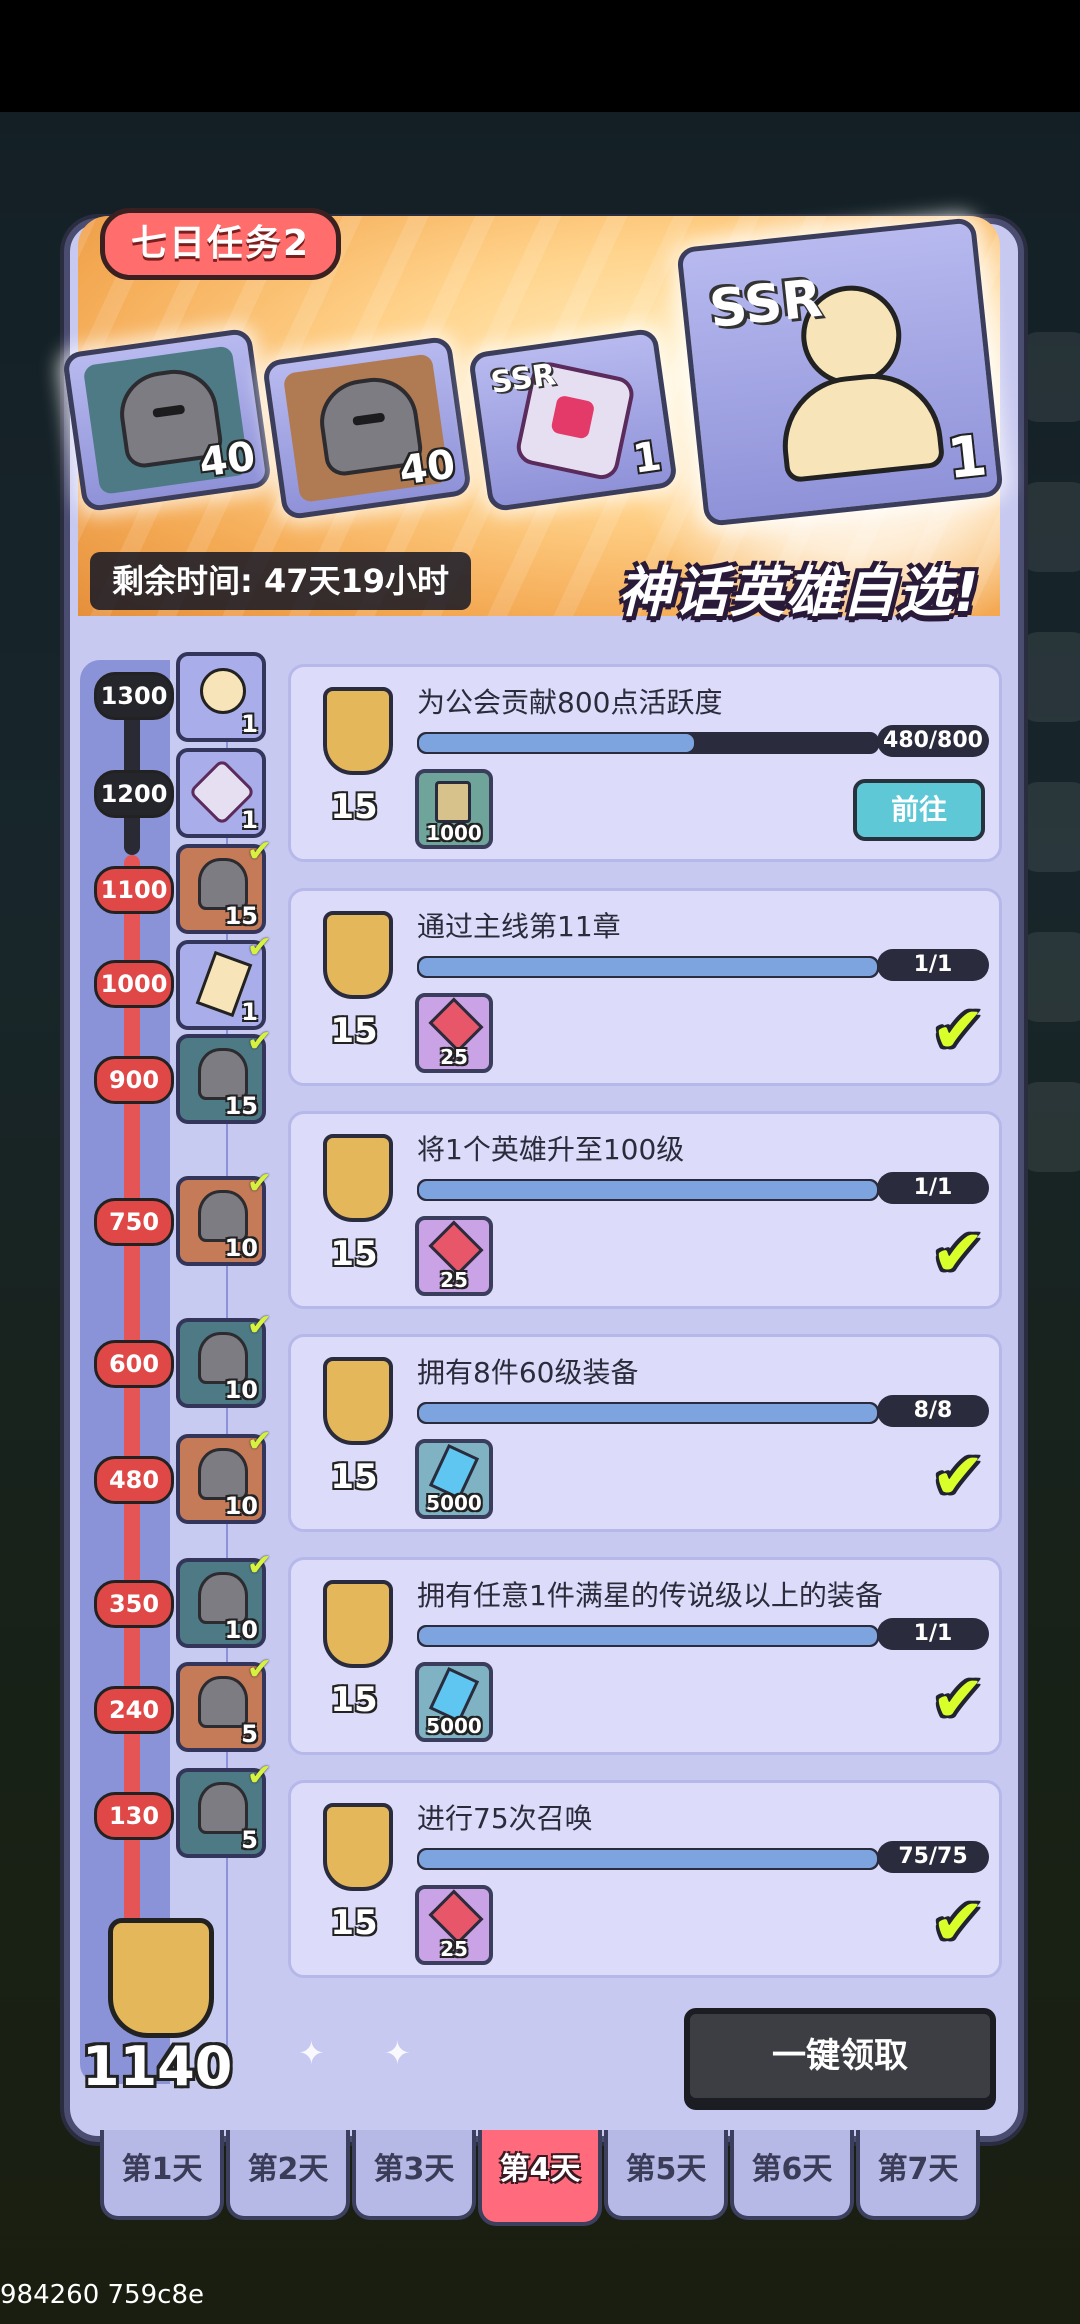 The height and width of the screenshot is (2324, 1080). What do you see at coordinates (570, 702) in the screenshot?
I see `task-title: 为公会贡献800点活跃度` at bounding box center [570, 702].